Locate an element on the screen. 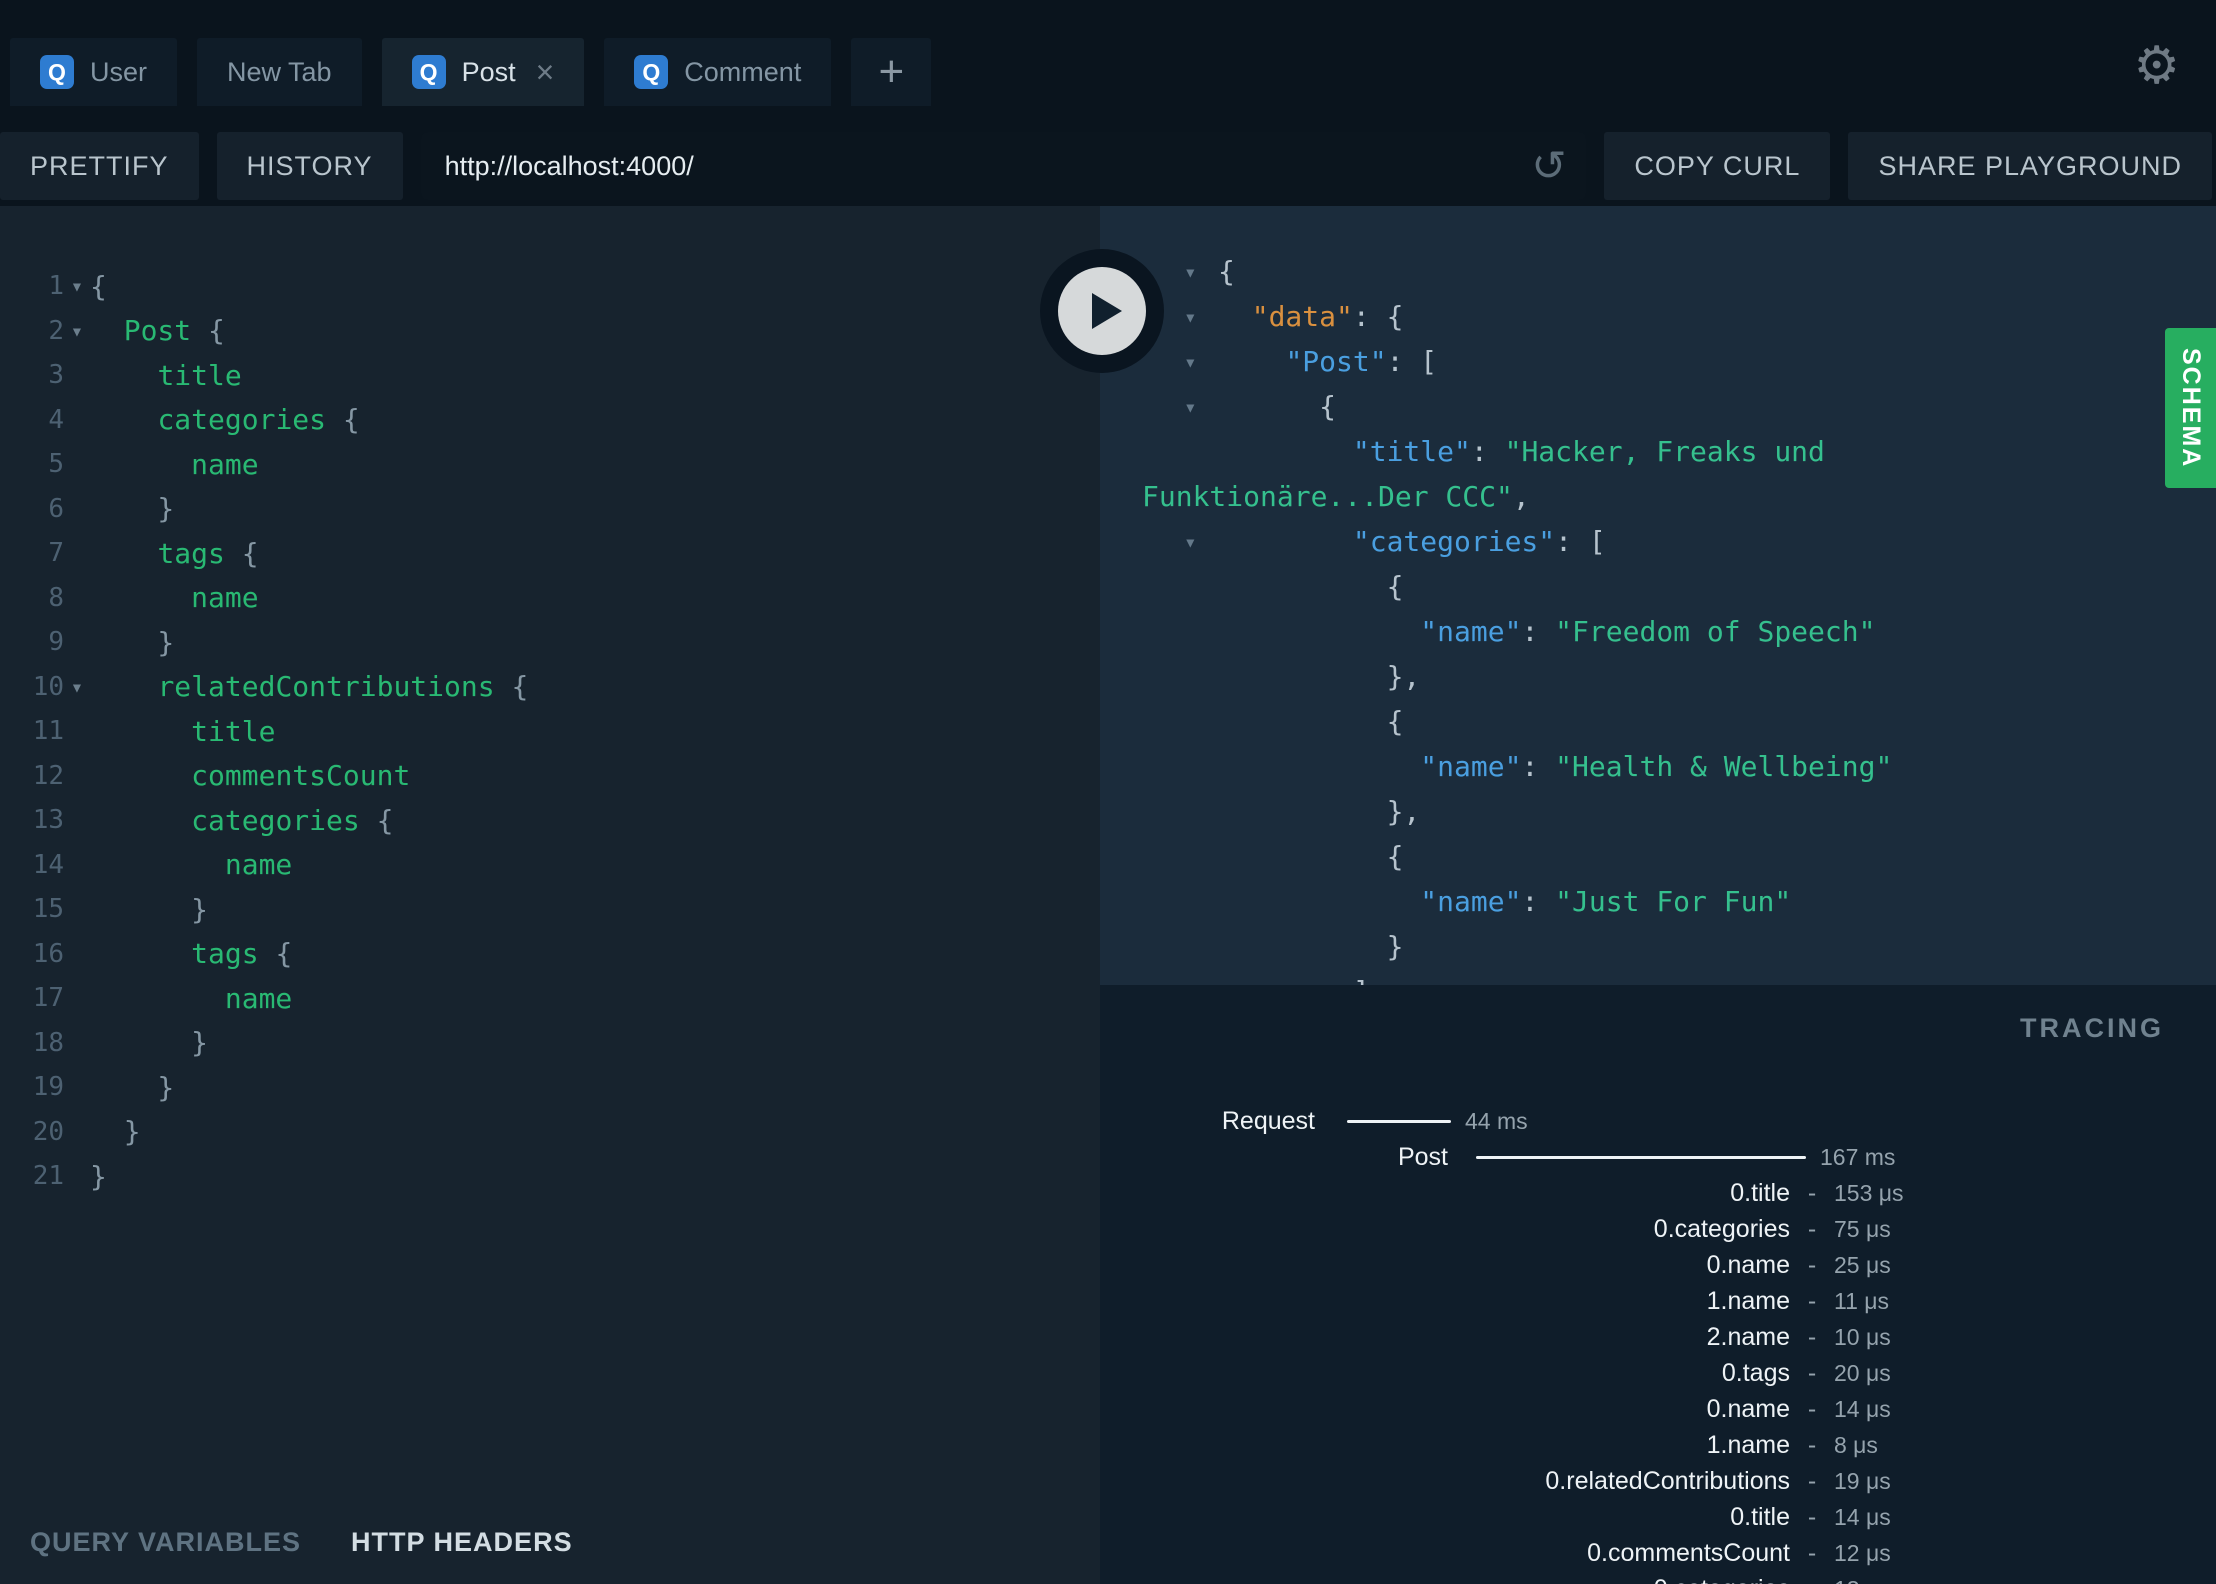 This screenshot has height=1584, width=2216. editor-line: 9 } is located at coordinates (550, 642).